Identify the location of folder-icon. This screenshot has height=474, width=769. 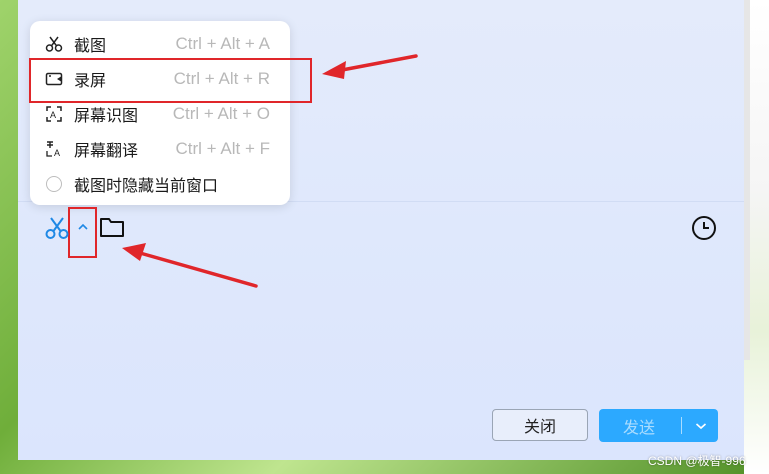
(112, 227).